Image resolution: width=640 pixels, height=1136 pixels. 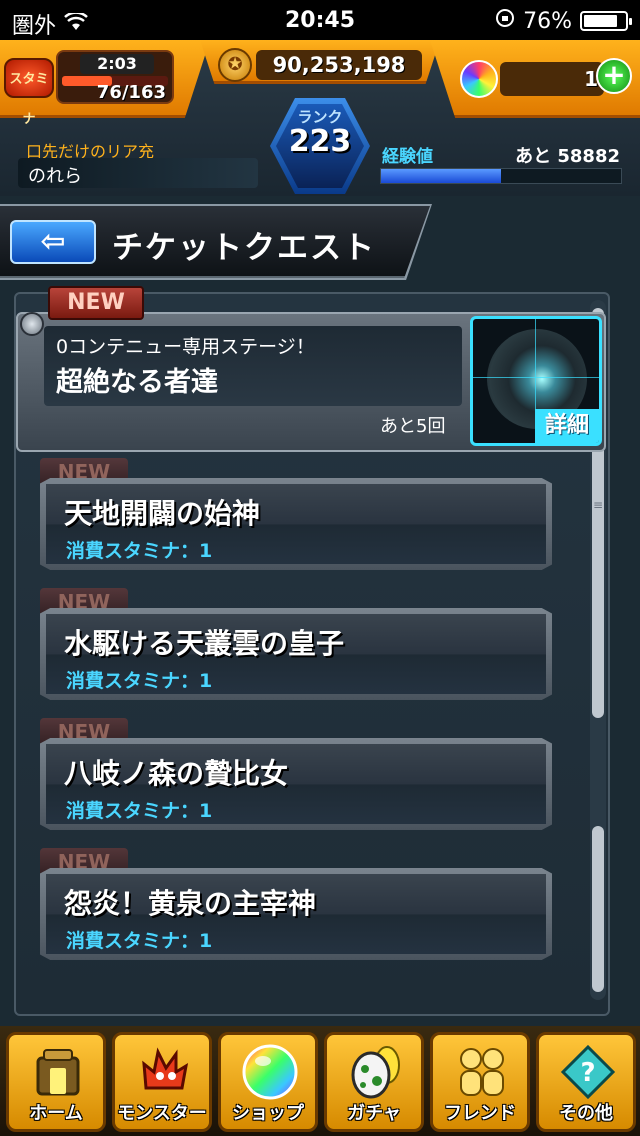 What do you see at coordinates (117, 64) in the screenshot?
I see `stamina-timer: 2:03` at bounding box center [117, 64].